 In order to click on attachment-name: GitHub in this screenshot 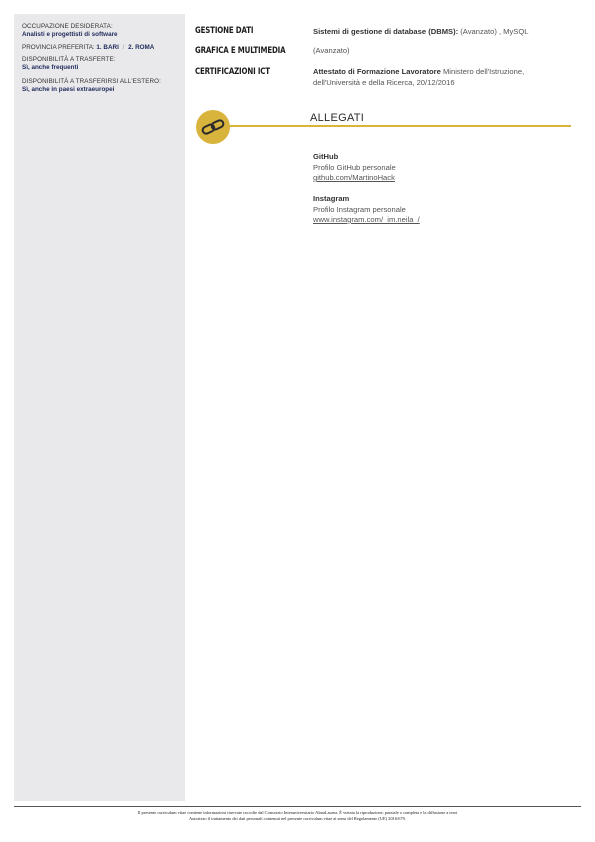, I will do `click(326, 156)`.